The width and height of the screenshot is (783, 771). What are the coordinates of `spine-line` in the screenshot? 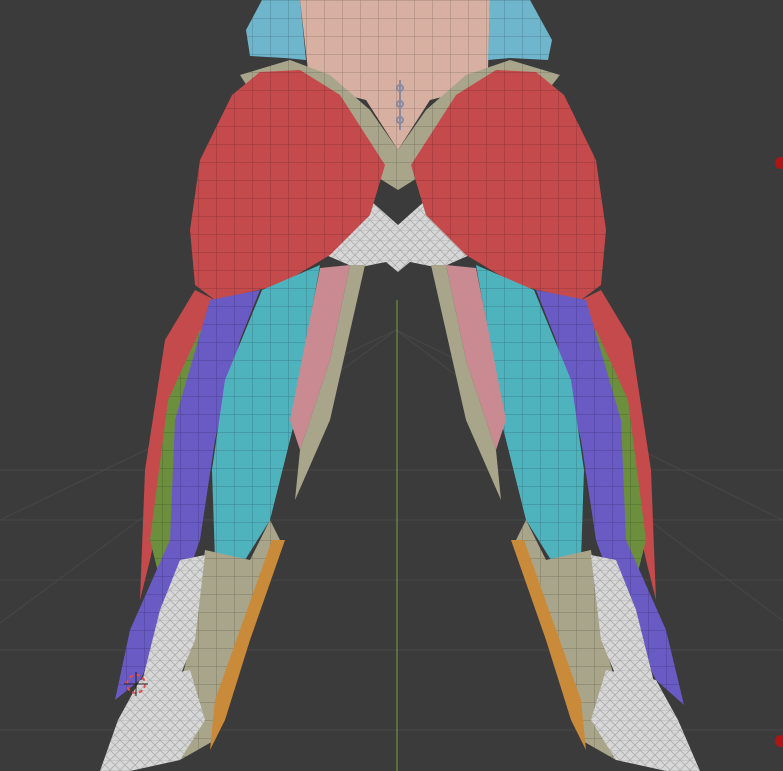 It's located at (400, 105).